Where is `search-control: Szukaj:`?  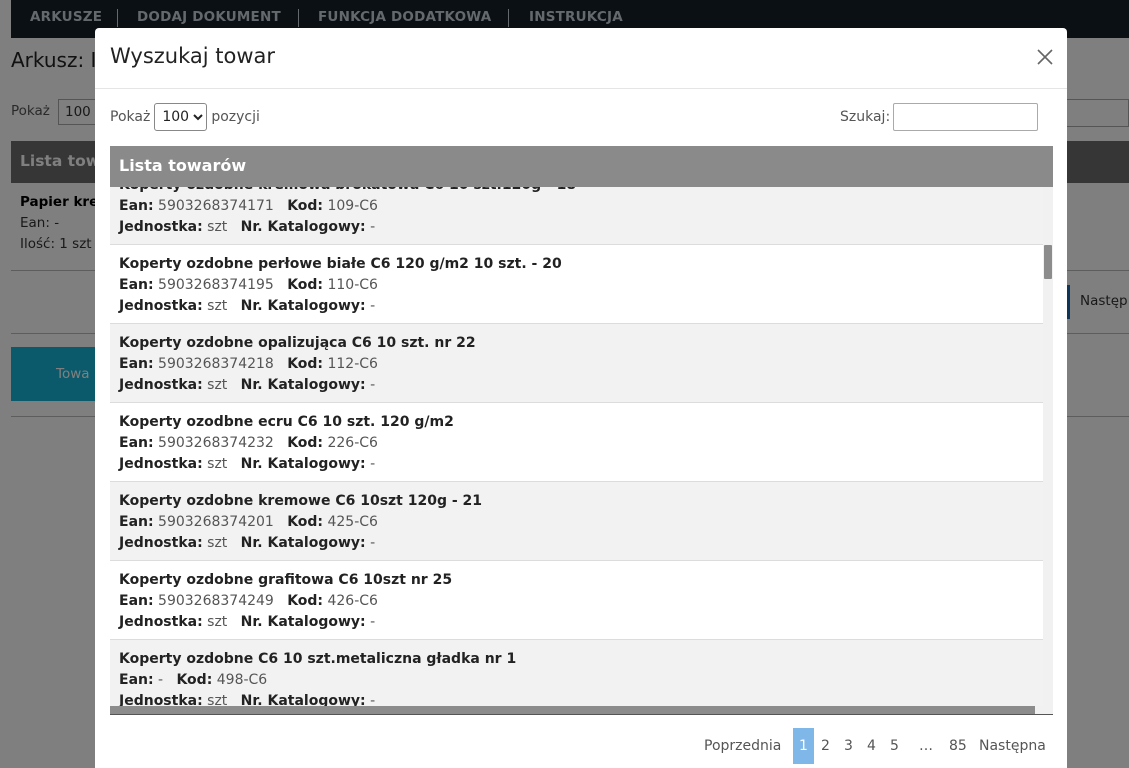
search-control: Szukaj: is located at coordinates (939, 117).